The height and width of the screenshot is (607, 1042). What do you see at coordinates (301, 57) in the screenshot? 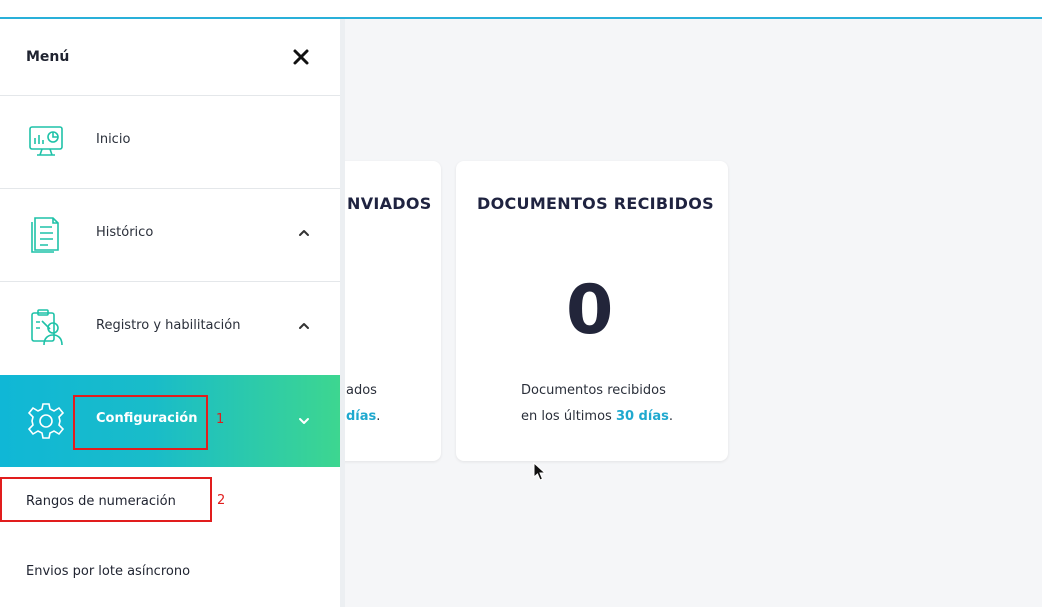
I see `close-icon` at bounding box center [301, 57].